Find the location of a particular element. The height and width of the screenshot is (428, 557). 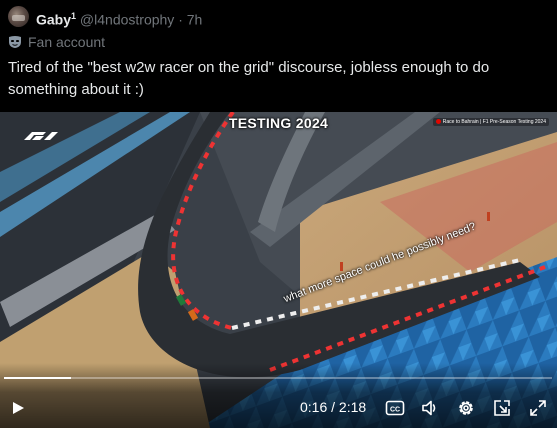

affiliation-text: Fan account is located at coordinates (66, 42).